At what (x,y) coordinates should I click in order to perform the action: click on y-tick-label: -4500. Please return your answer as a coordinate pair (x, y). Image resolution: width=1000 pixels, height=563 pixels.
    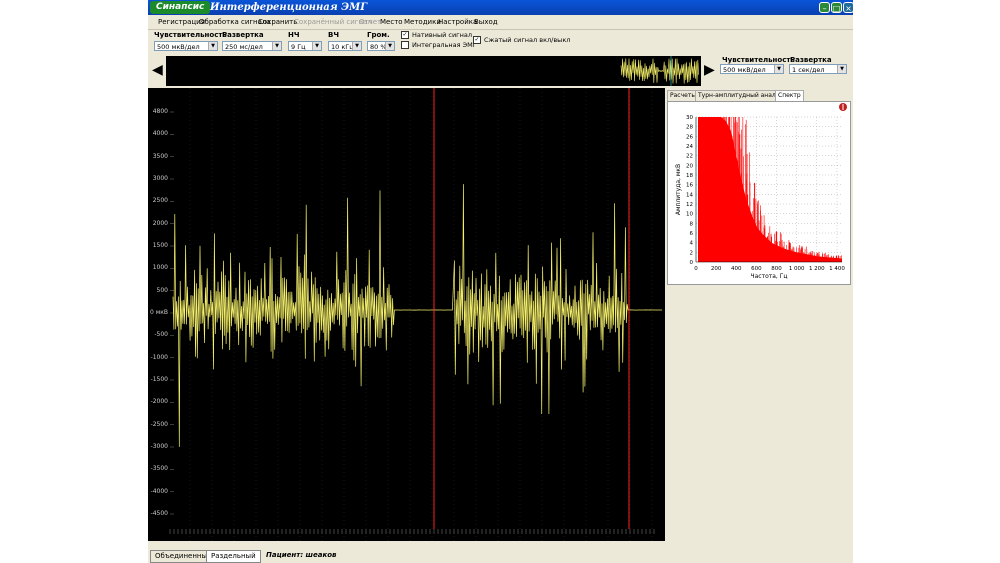
    Looking at the image, I should click on (159, 513).